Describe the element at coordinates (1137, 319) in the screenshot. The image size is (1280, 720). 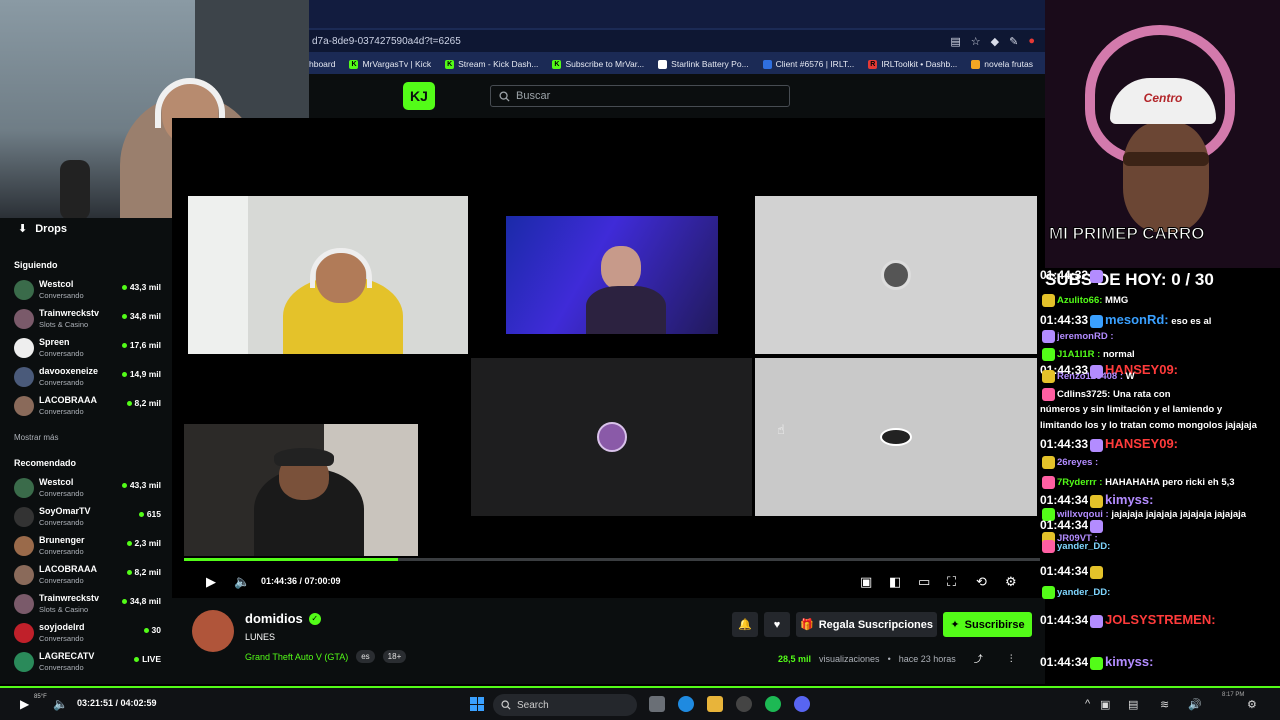
I see `chat-username: mesonRd:` at that location.